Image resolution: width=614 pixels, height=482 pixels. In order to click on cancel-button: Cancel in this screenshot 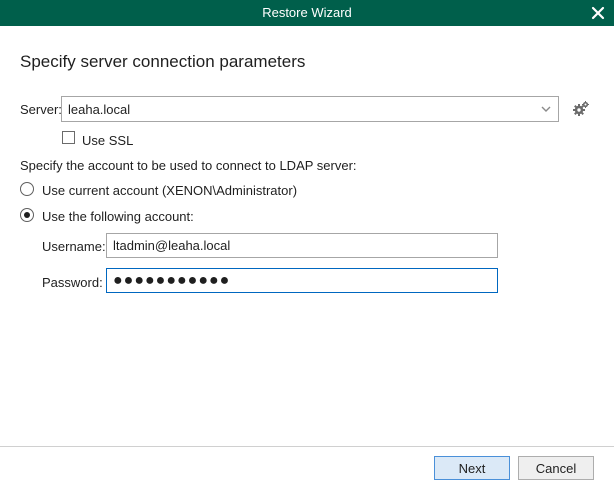, I will do `click(556, 468)`.